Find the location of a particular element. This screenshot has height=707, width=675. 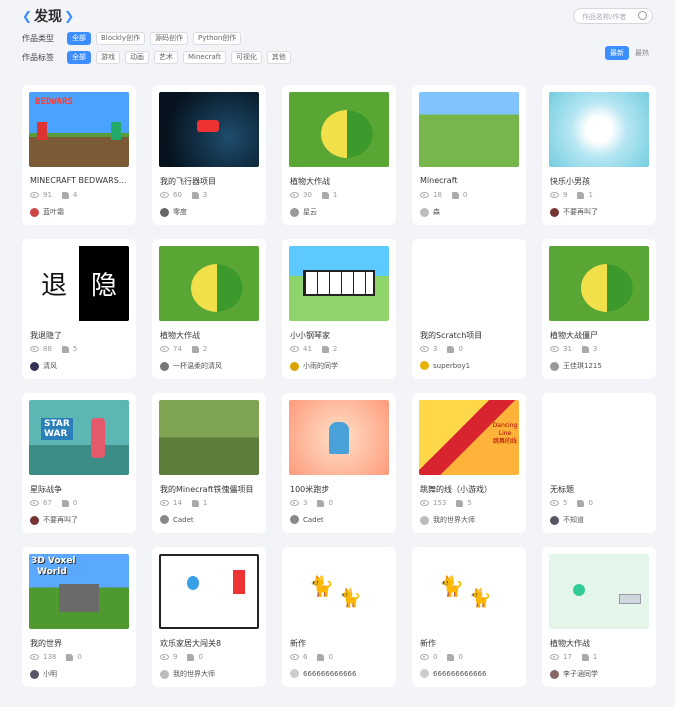

tag-chip-animation: 动画 is located at coordinates (137, 57).